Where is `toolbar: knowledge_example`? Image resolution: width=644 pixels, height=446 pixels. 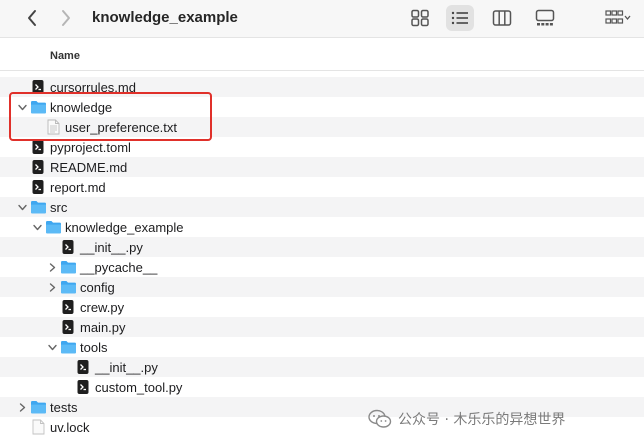 toolbar: knowledge_example is located at coordinates (322, 19).